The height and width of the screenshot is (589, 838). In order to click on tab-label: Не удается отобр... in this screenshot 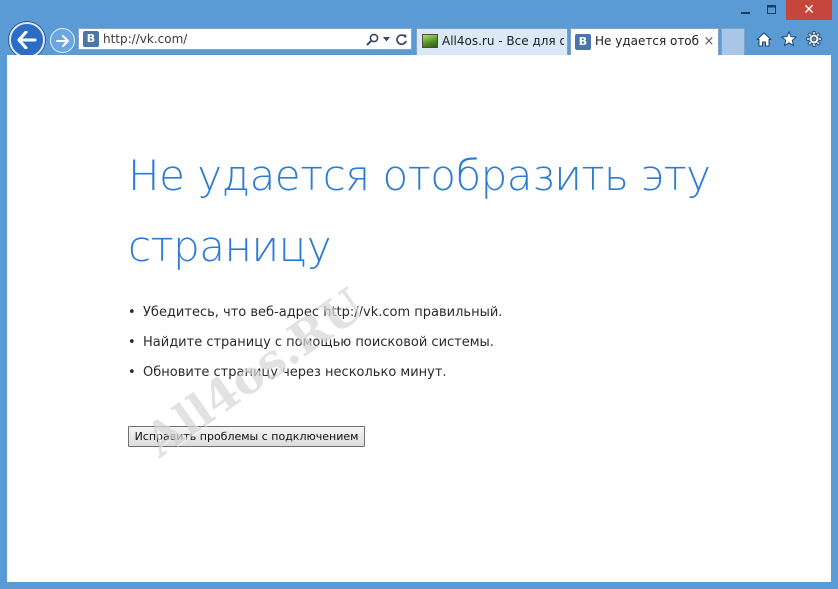, I will do `click(647, 41)`.